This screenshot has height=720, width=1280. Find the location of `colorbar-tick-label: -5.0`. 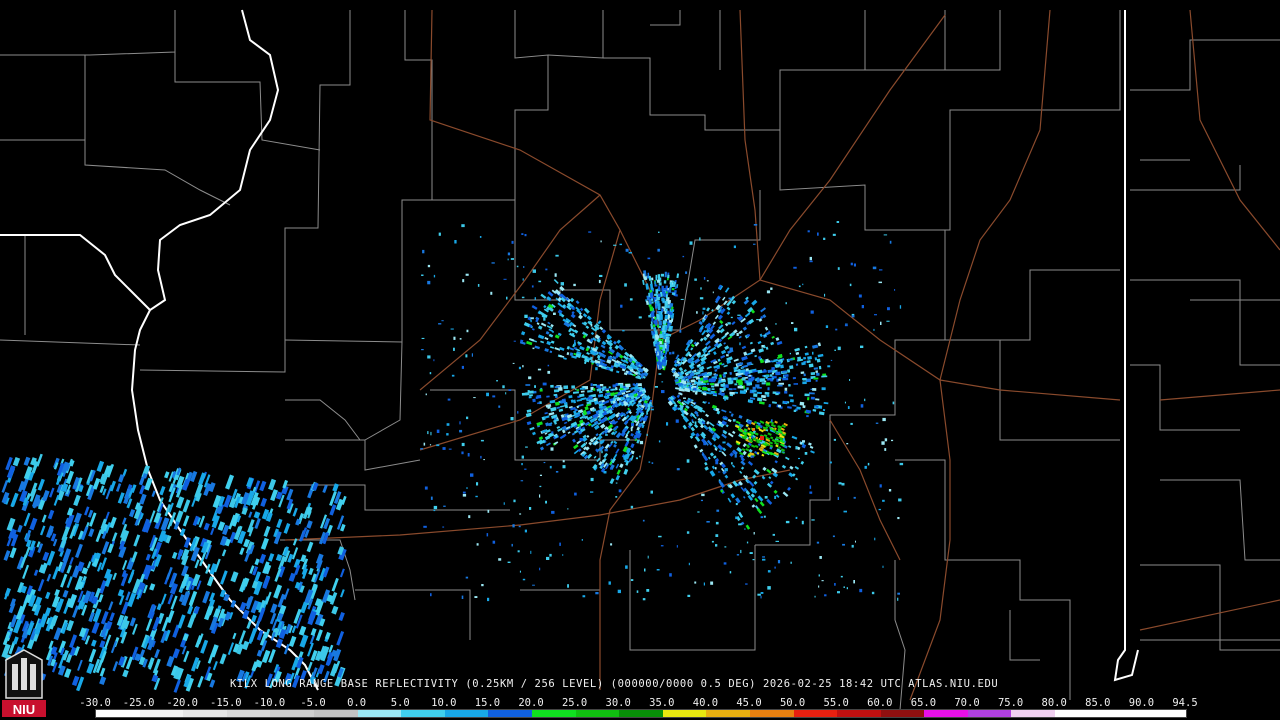

colorbar-tick-label: -5.0 is located at coordinates (313, 703).